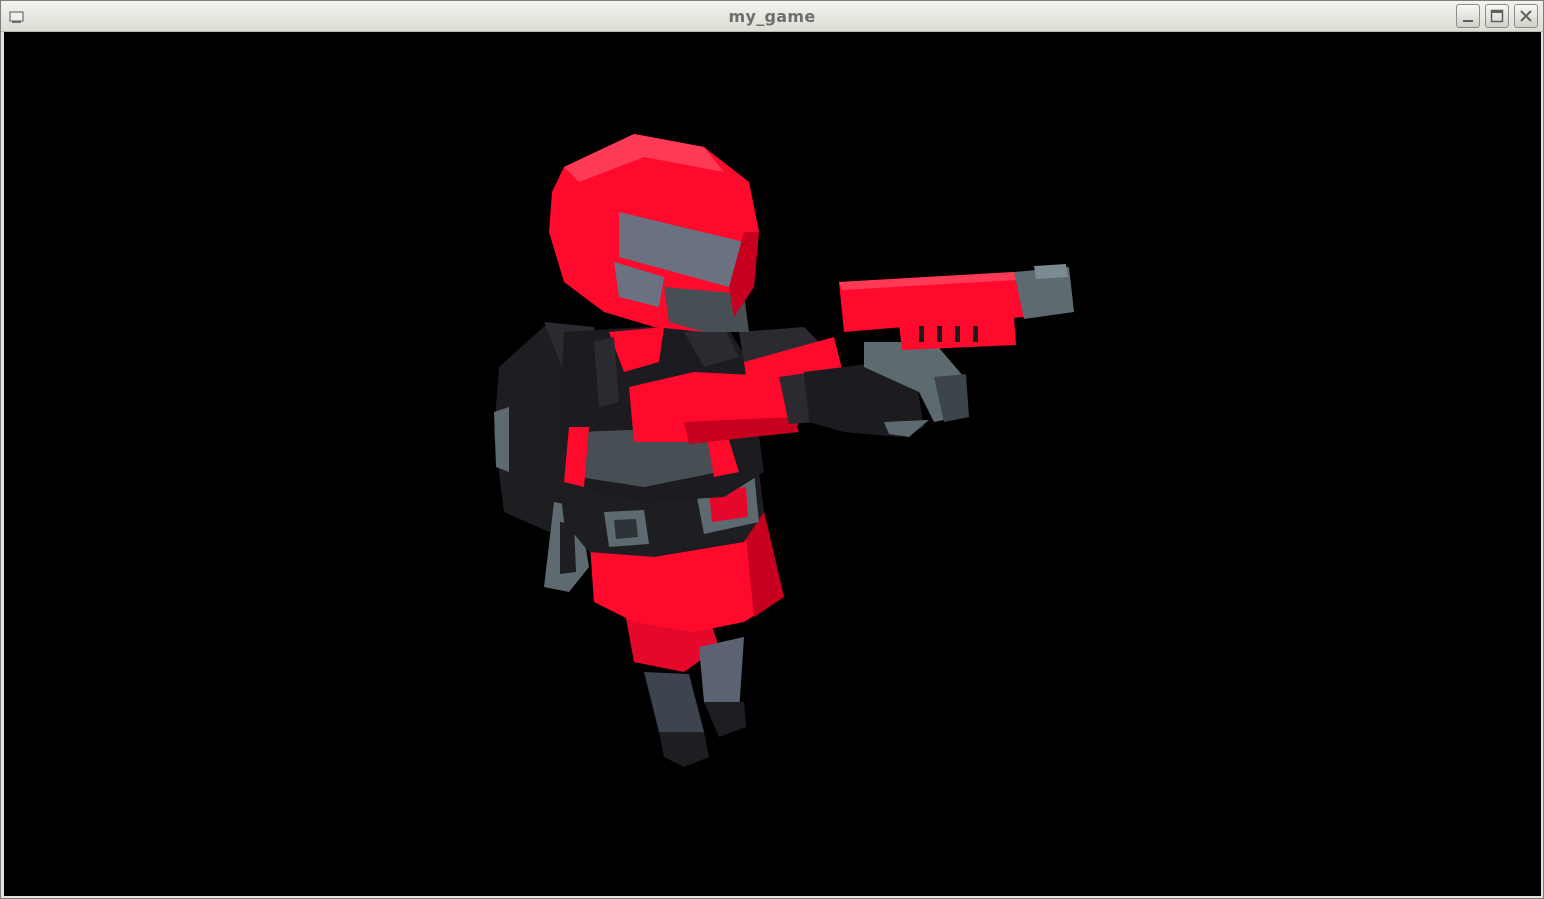 Image resolution: width=1544 pixels, height=899 pixels. I want to click on title-bar: my_game, so click(772, 16).